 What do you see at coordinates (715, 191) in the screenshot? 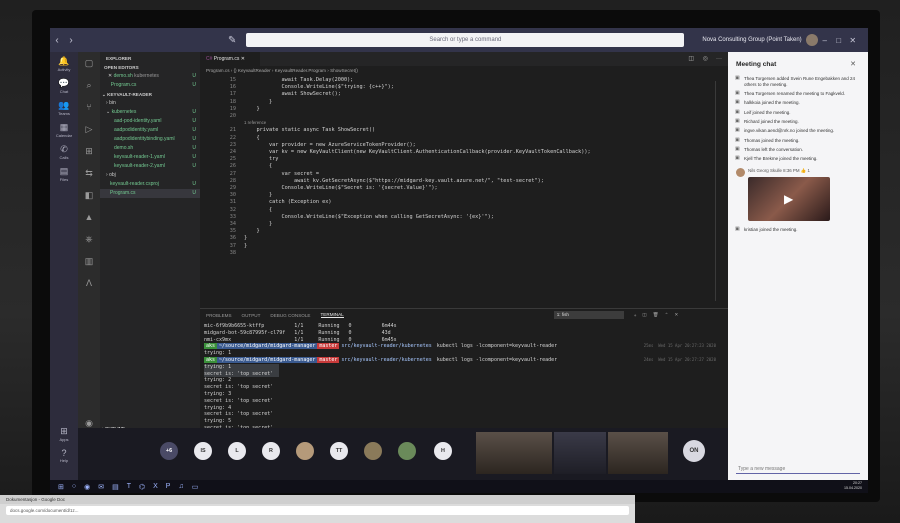
I see `scrollbar` at bounding box center [715, 191].